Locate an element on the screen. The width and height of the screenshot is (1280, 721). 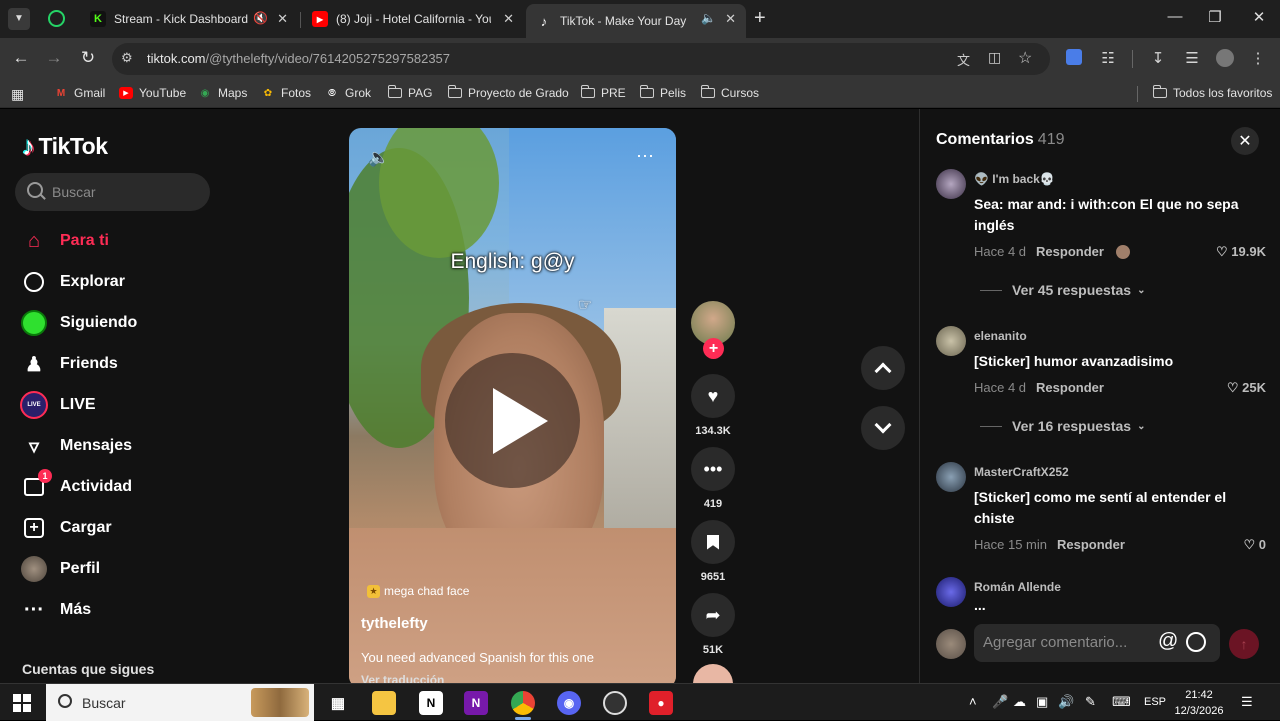
play-icon is located at coordinates (512, 420).